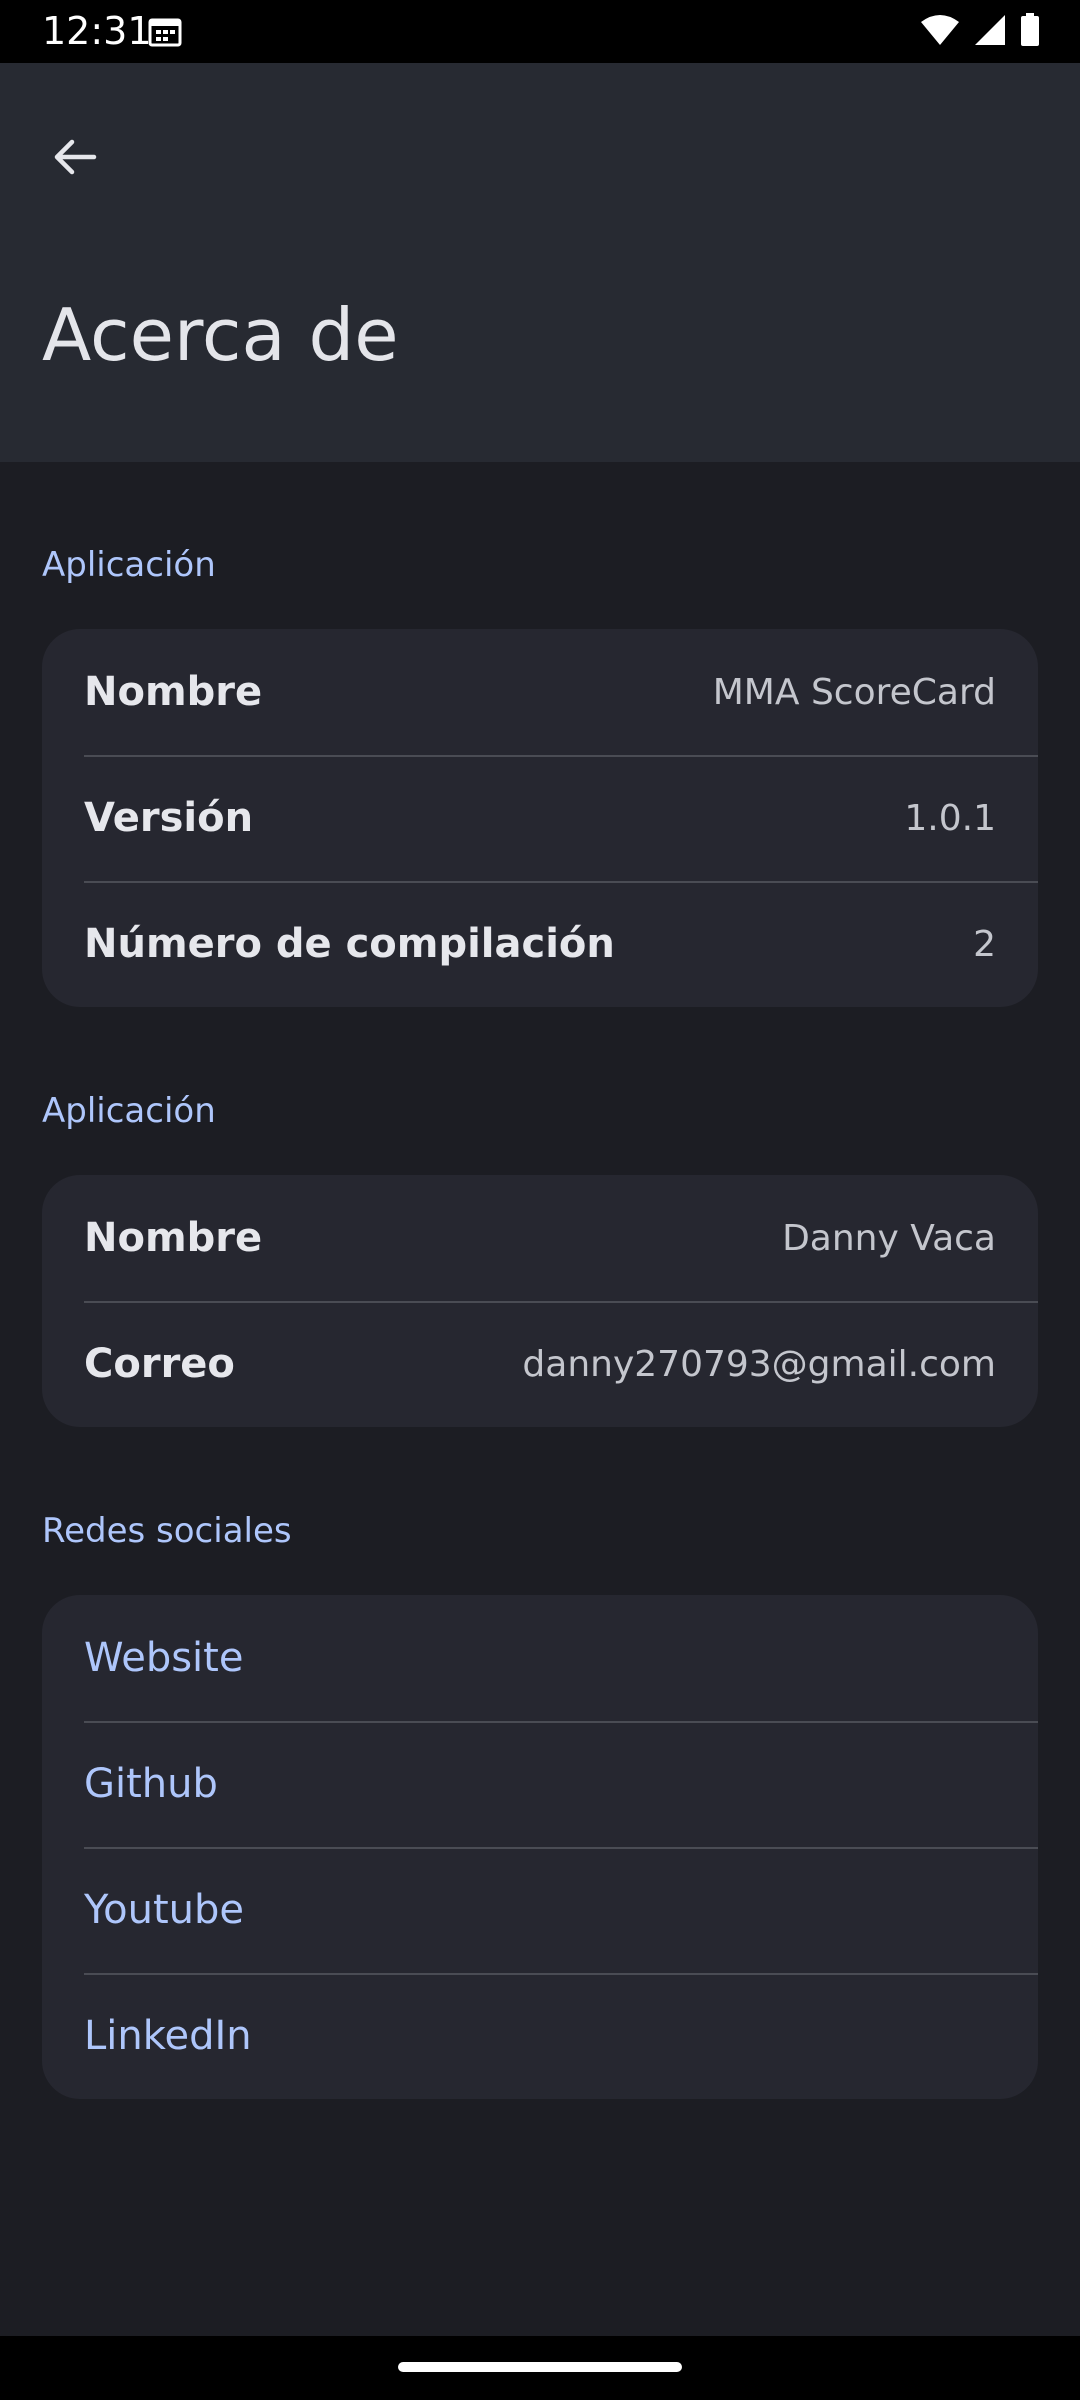 This screenshot has width=1080, height=2400. Describe the element at coordinates (349, 944) in the screenshot. I see `row-label: Número de compilación` at that location.